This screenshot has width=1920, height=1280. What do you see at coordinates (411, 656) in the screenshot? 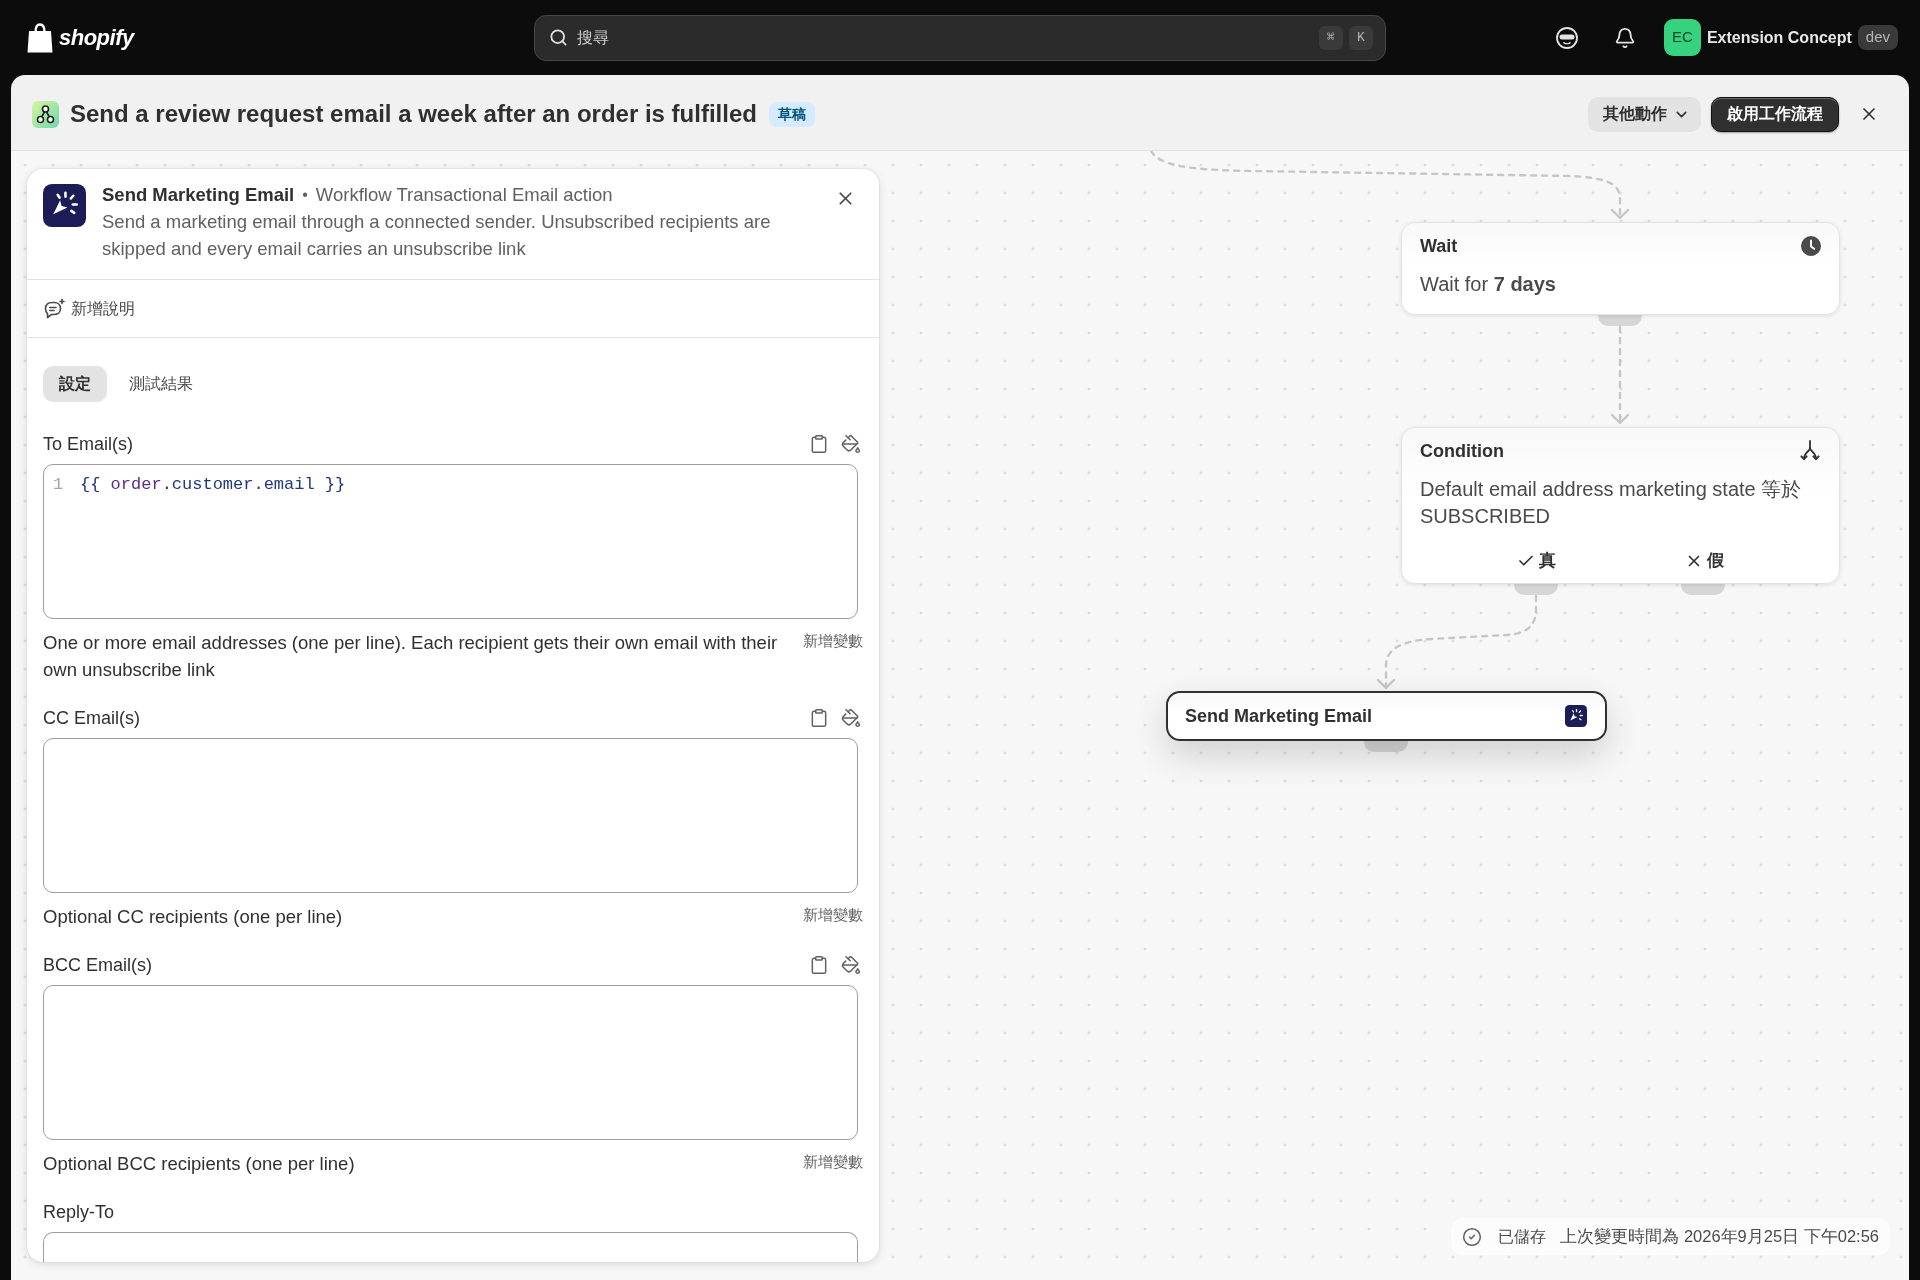
I see `help-text: One or more email addresses (one per line). Each recipient gets their own email with their own unsubscribe link` at bounding box center [411, 656].